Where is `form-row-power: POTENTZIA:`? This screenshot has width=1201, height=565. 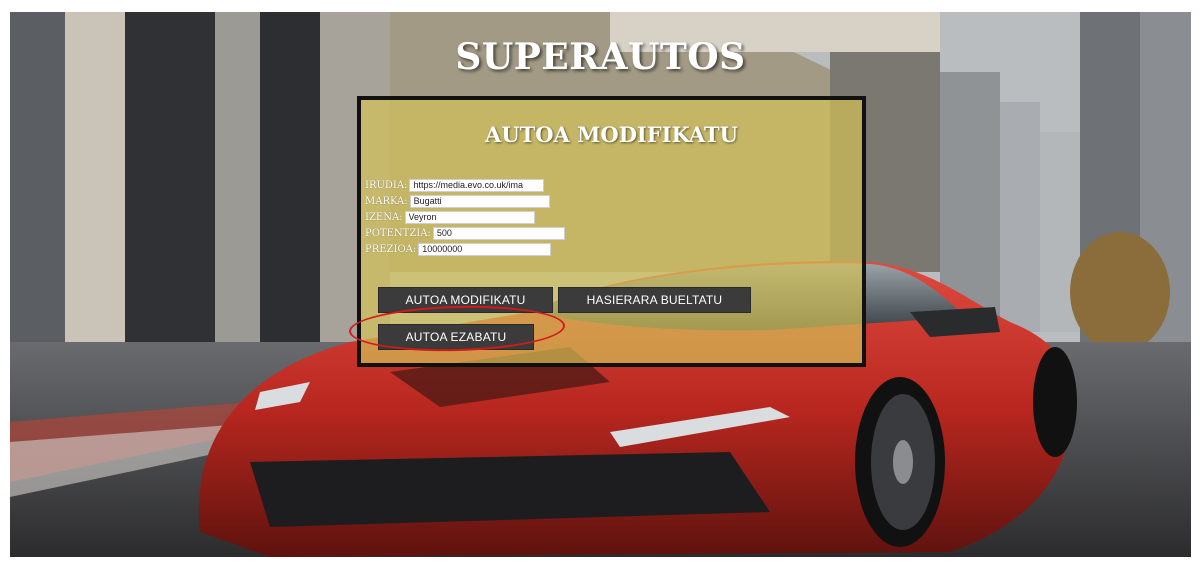
form-row-power: POTENTZIA: is located at coordinates (465, 233).